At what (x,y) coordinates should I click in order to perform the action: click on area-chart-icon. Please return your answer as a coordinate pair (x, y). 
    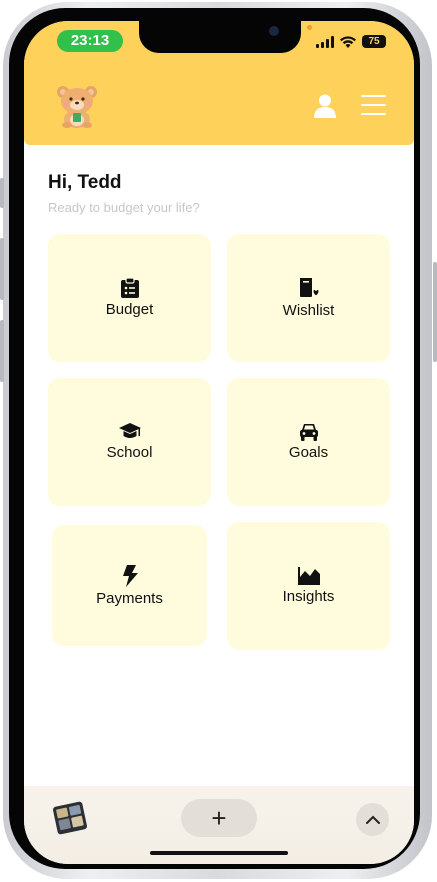
    Looking at the image, I should click on (308, 576).